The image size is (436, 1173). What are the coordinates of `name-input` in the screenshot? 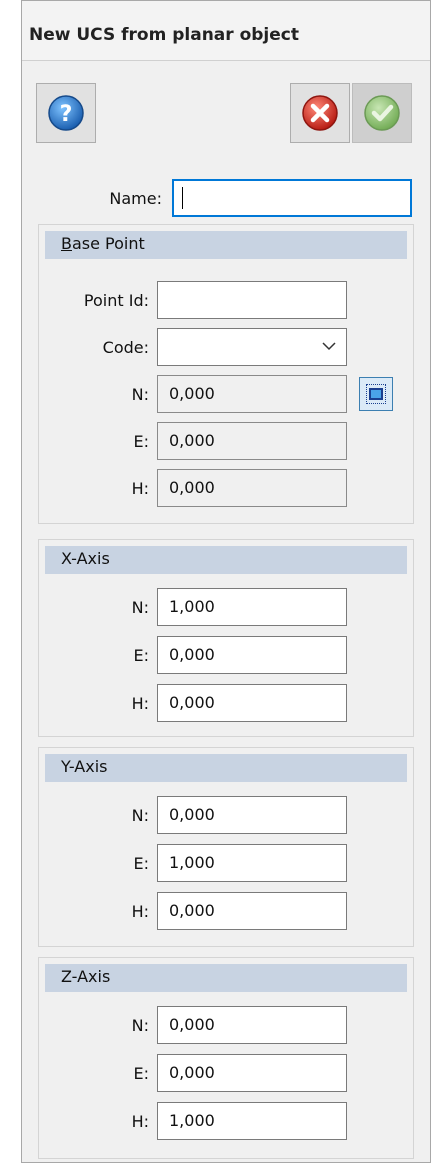 It's located at (292, 198).